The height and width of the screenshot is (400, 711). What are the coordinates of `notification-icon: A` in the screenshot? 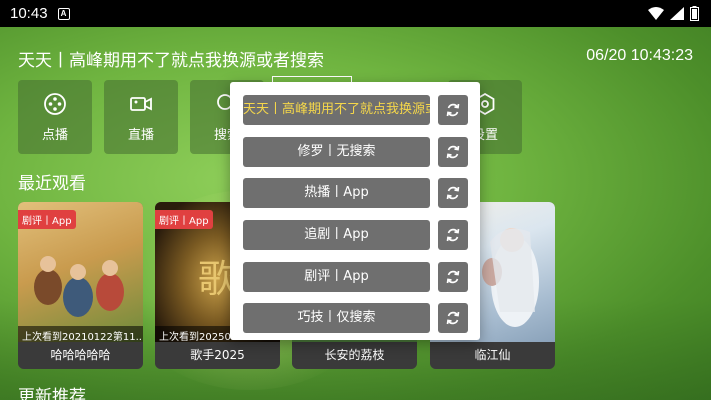 It's located at (63, 13).